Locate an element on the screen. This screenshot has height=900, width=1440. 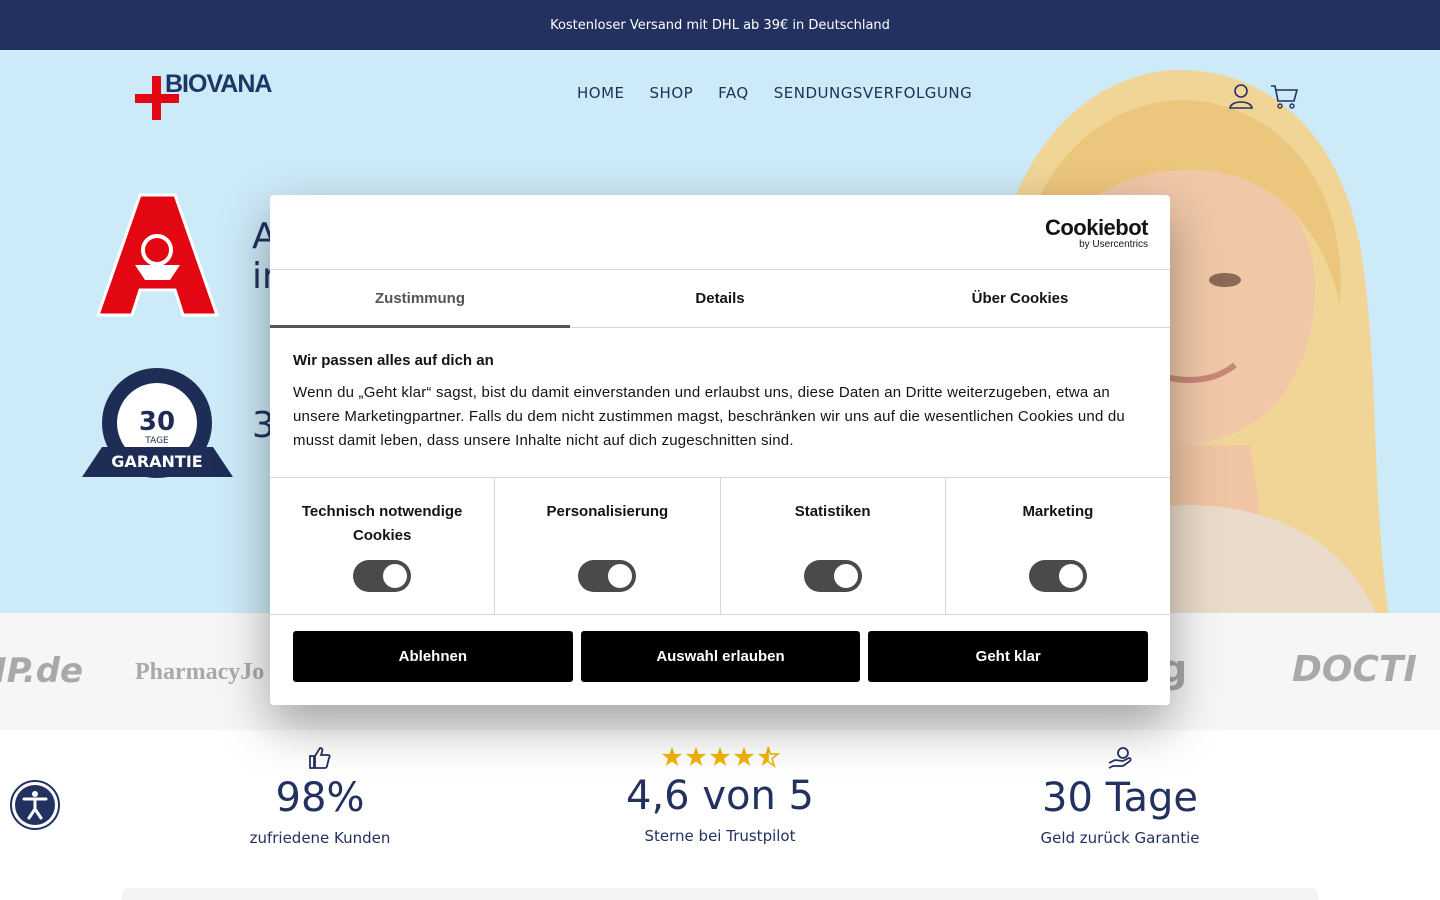
thumbs-up-icon is located at coordinates (320, 758).